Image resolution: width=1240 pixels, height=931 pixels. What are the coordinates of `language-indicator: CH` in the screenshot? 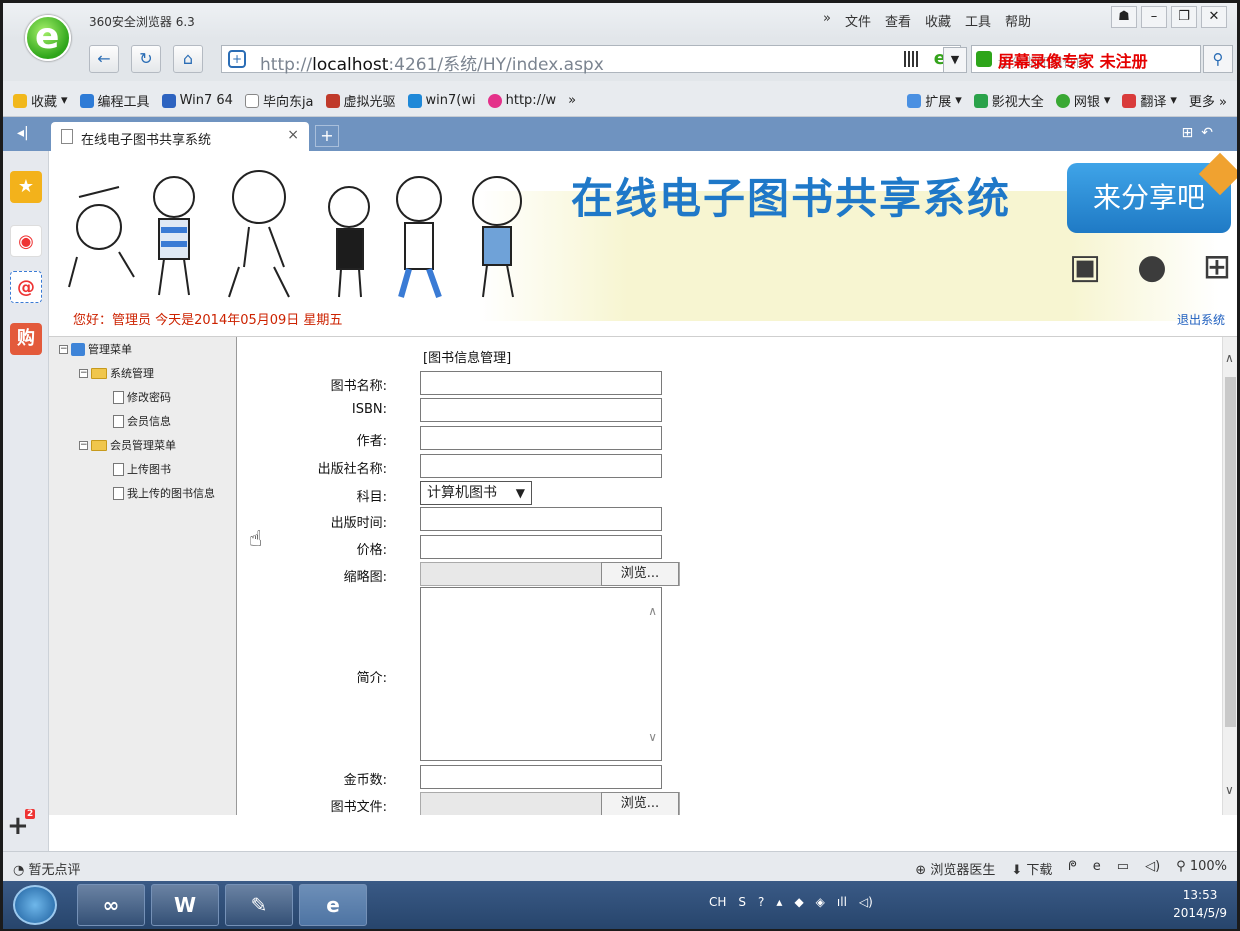 It's located at (717, 902).